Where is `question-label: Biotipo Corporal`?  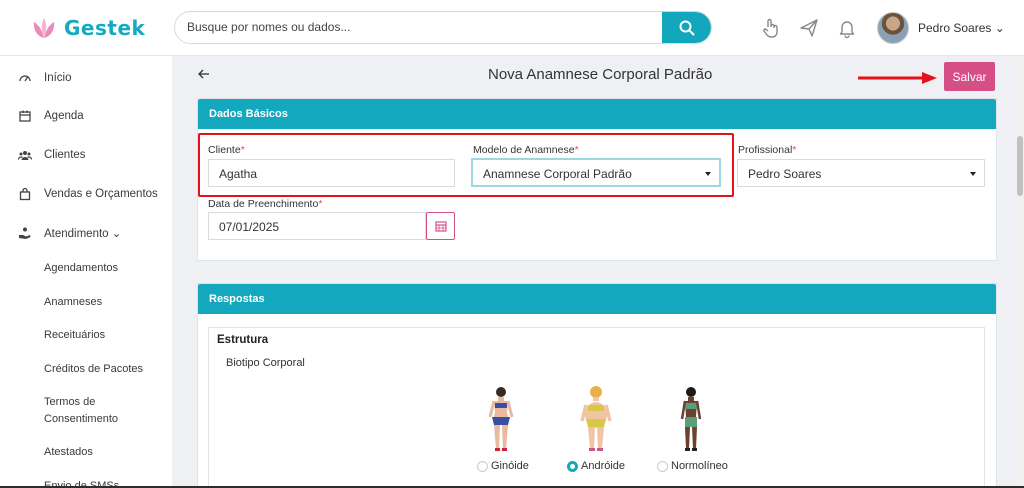
question-label: Biotipo Corporal is located at coordinates (265, 363).